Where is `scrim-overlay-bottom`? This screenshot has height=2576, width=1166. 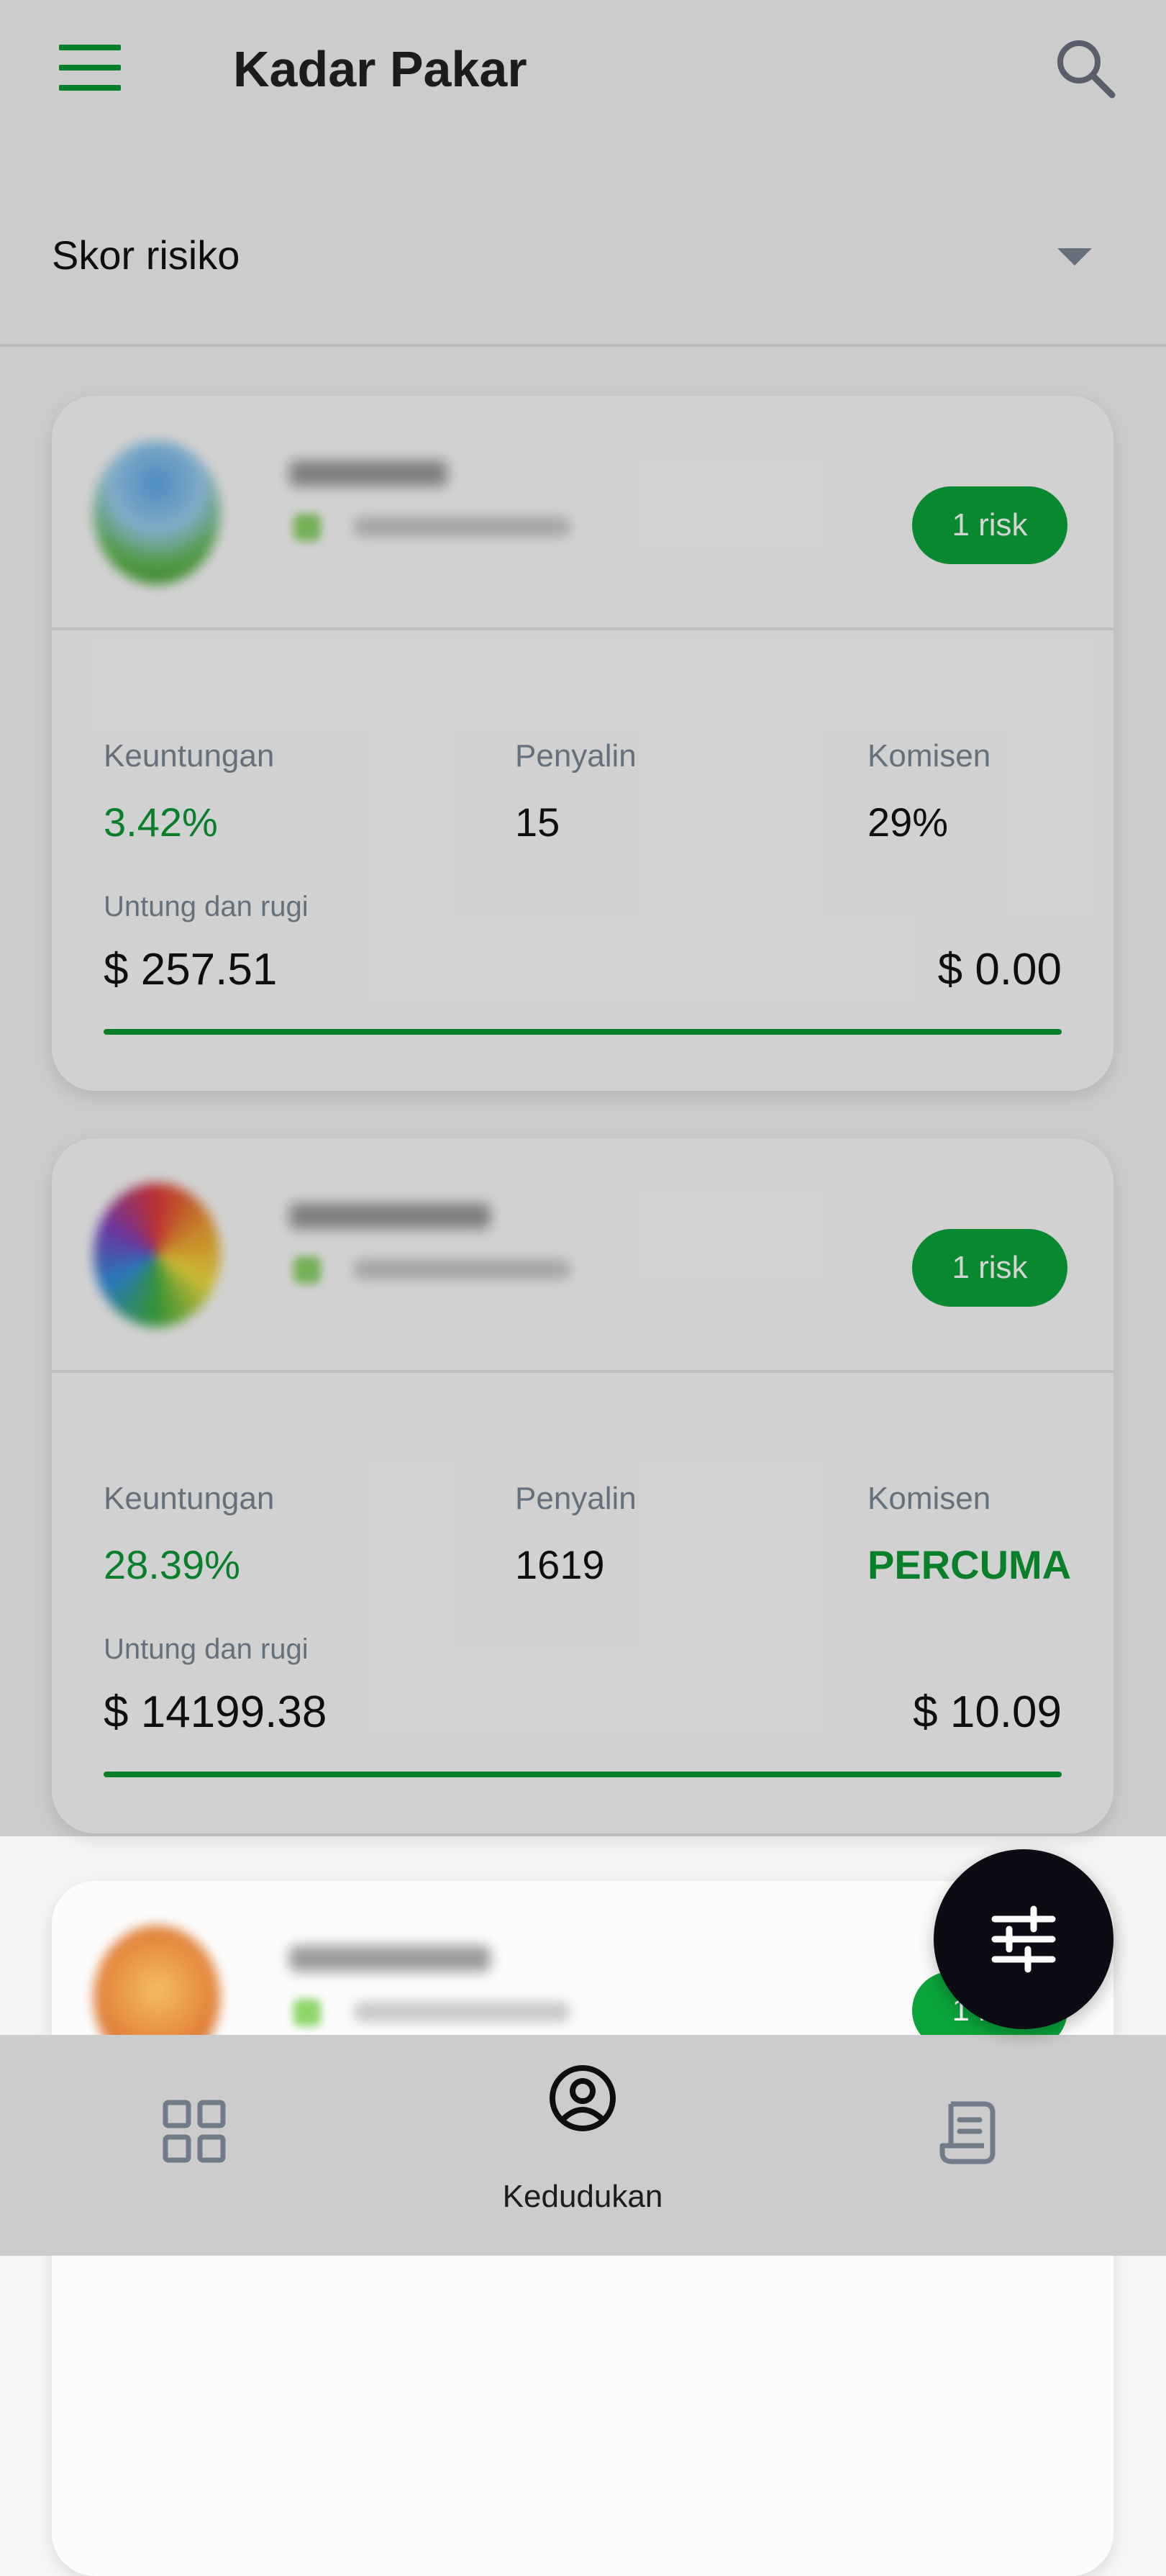
scrim-overlay-bottom is located at coordinates (583, 2145).